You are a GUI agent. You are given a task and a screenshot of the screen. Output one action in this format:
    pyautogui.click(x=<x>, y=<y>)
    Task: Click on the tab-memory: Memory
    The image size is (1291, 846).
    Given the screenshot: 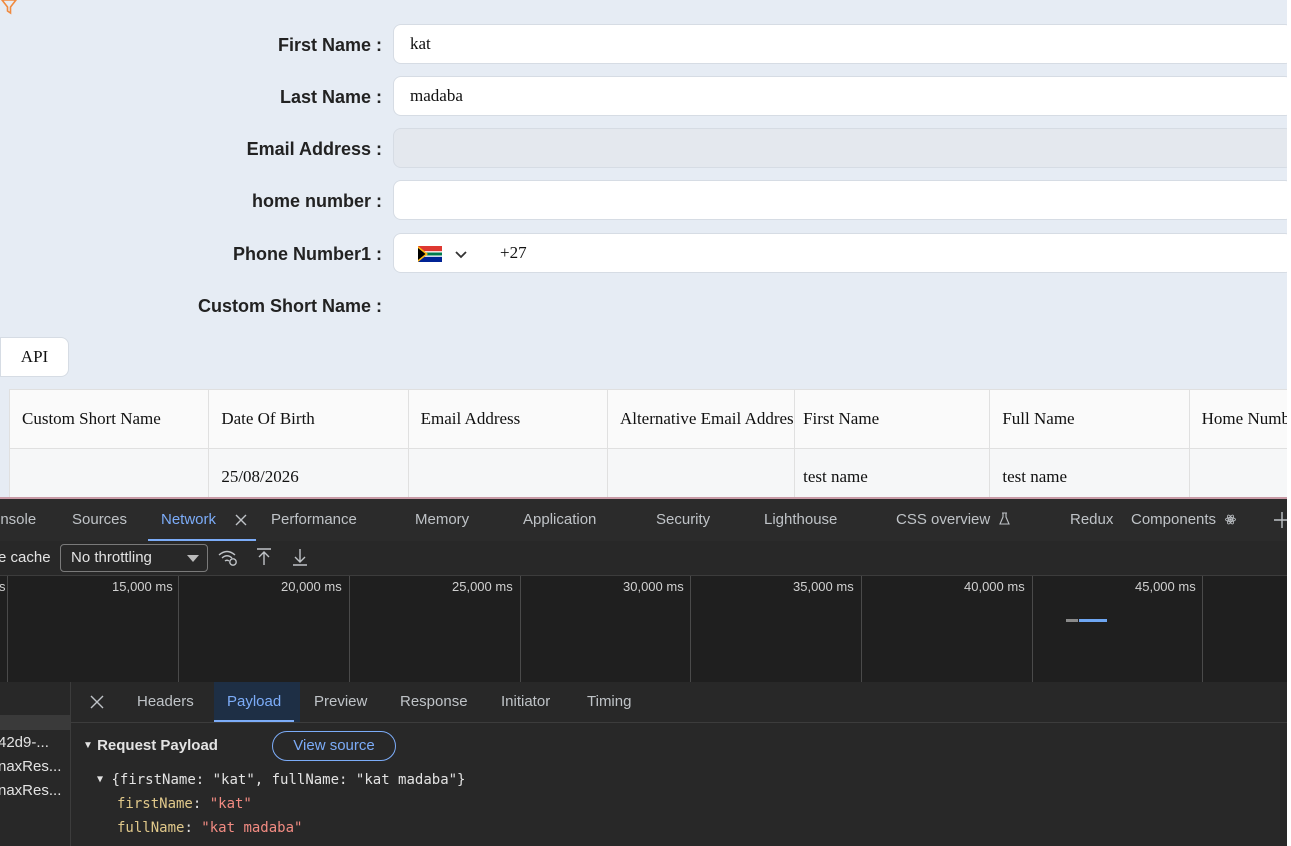 What is the action you would take?
    pyautogui.click(x=442, y=520)
    